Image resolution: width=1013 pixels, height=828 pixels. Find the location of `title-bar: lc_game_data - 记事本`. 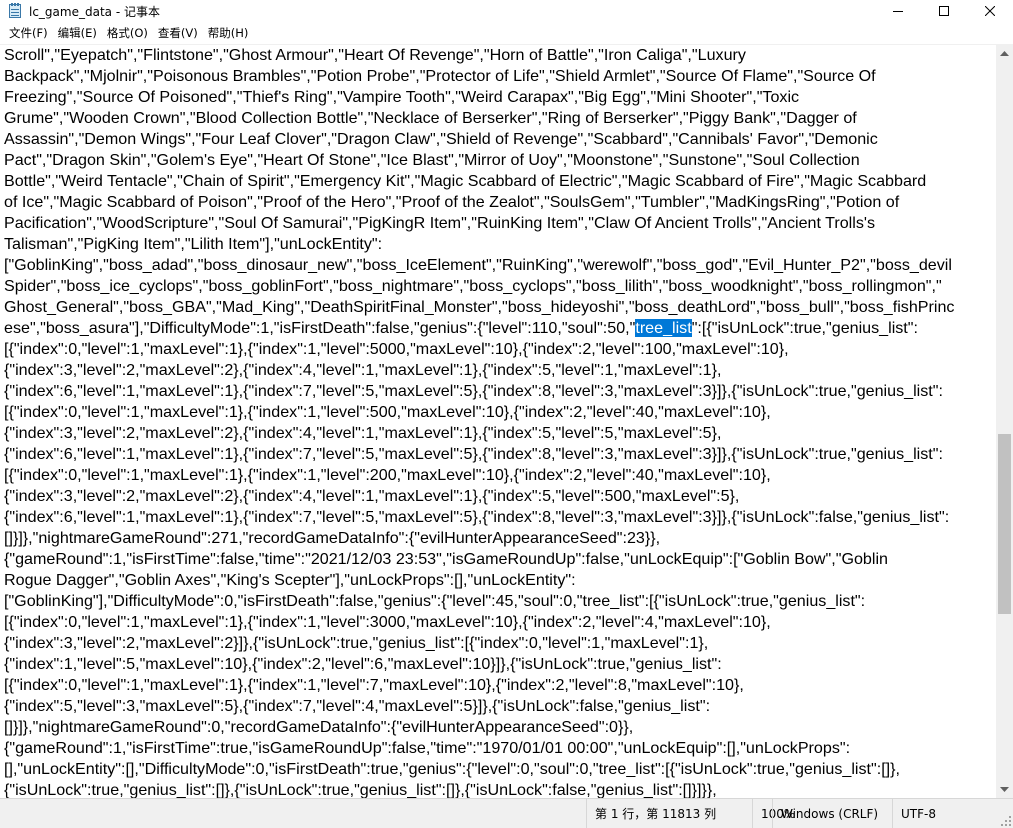

title-bar: lc_game_data - 记事本 is located at coordinates (506, 11).